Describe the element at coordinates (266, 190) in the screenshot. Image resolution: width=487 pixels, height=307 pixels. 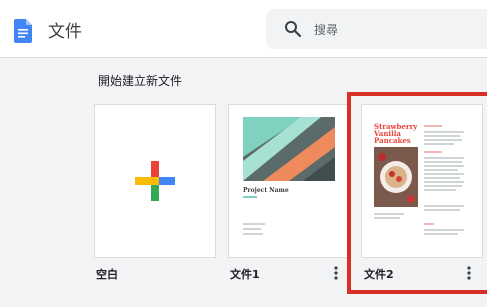
I see `preview-title: Project Name` at that location.